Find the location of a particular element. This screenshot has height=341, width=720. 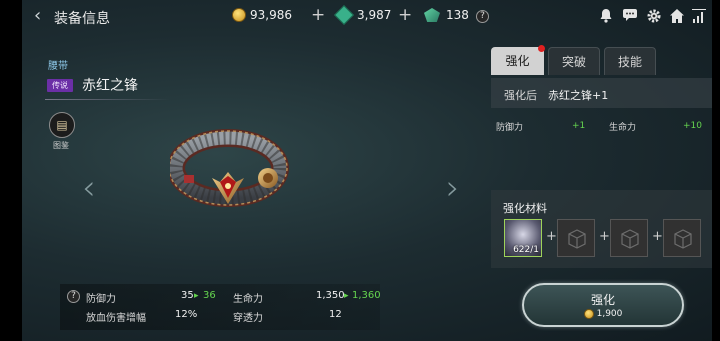

stat-upgrade-value: 36 is located at coordinates (209, 295).